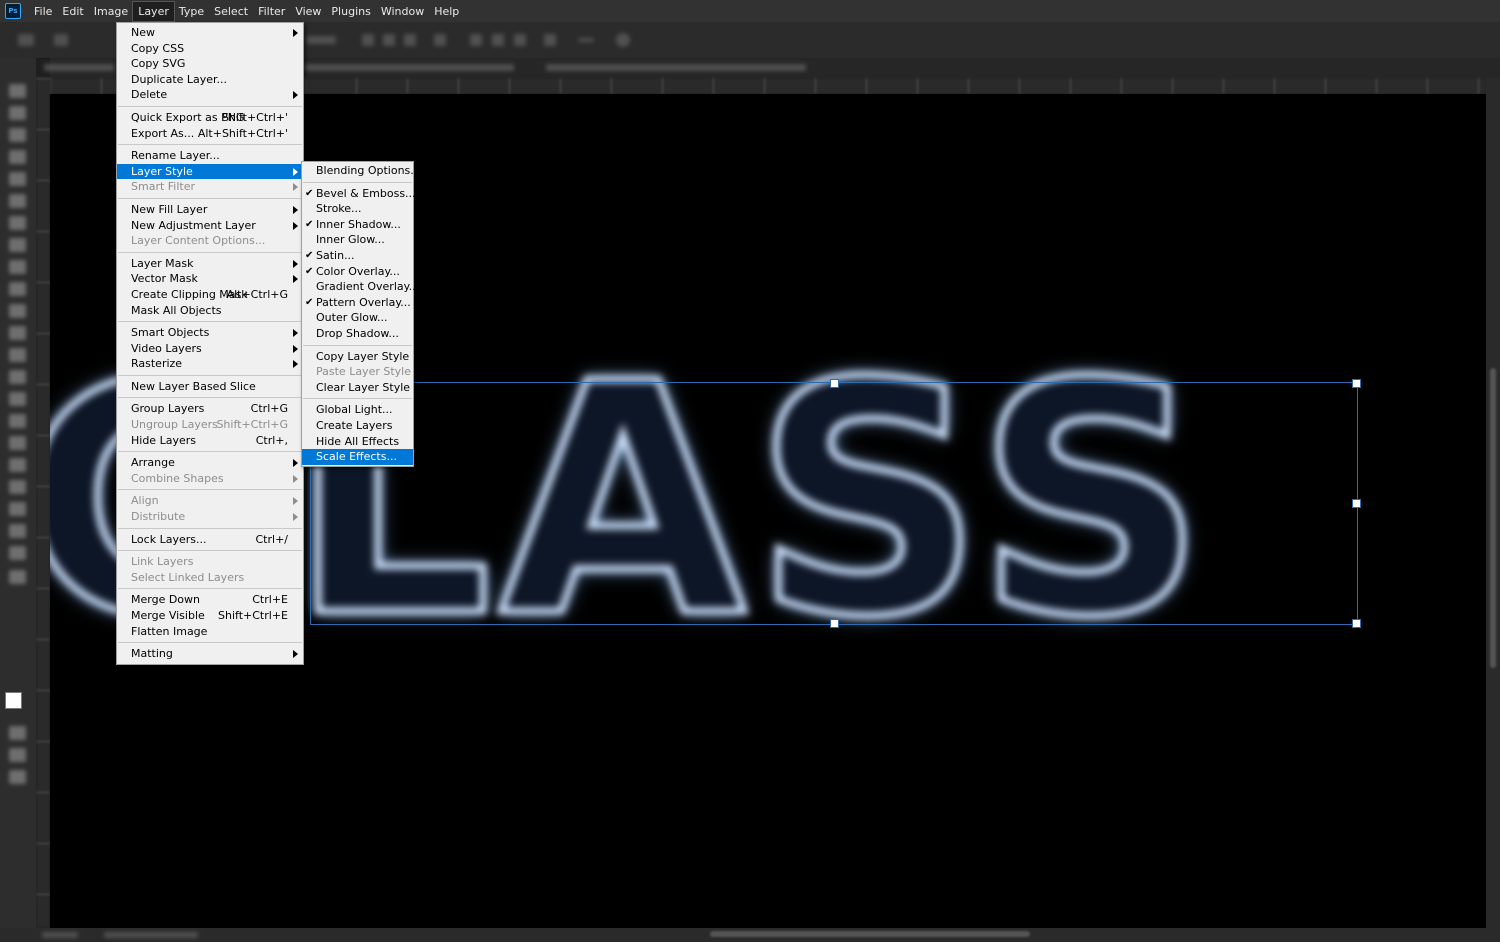 The height and width of the screenshot is (942, 1500). Describe the element at coordinates (586, 40) in the screenshot. I see `more-options-icon` at that location.